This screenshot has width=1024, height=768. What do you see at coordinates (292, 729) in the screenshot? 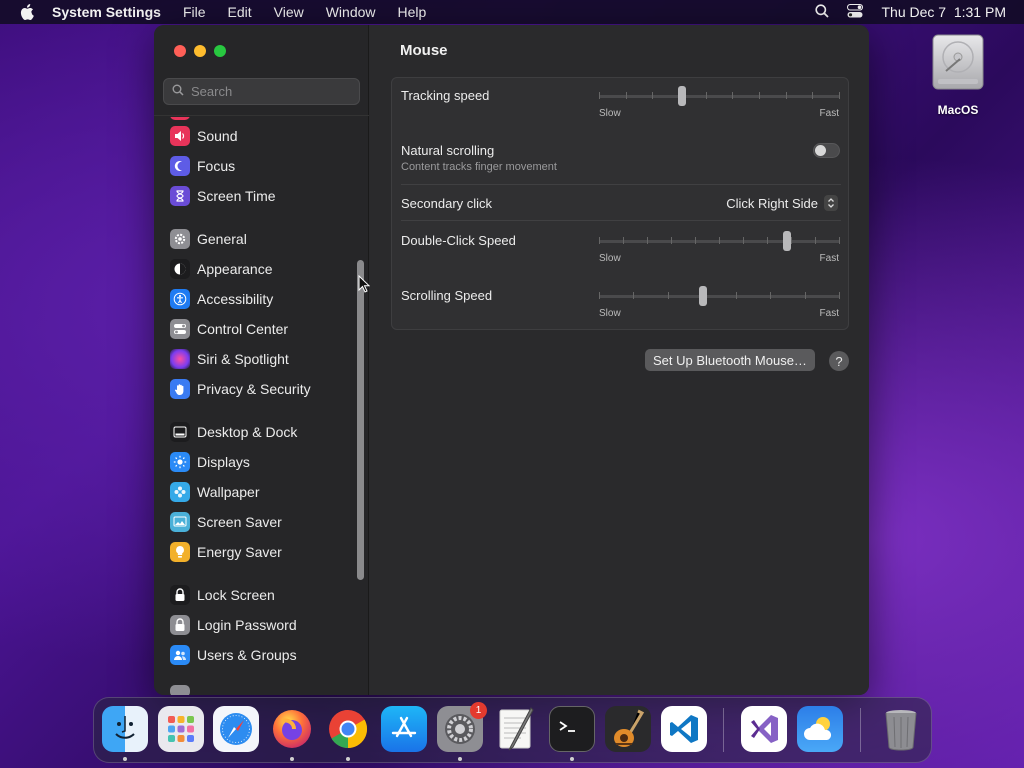
I see `firefox-icon` at bounding box center [292, 729].